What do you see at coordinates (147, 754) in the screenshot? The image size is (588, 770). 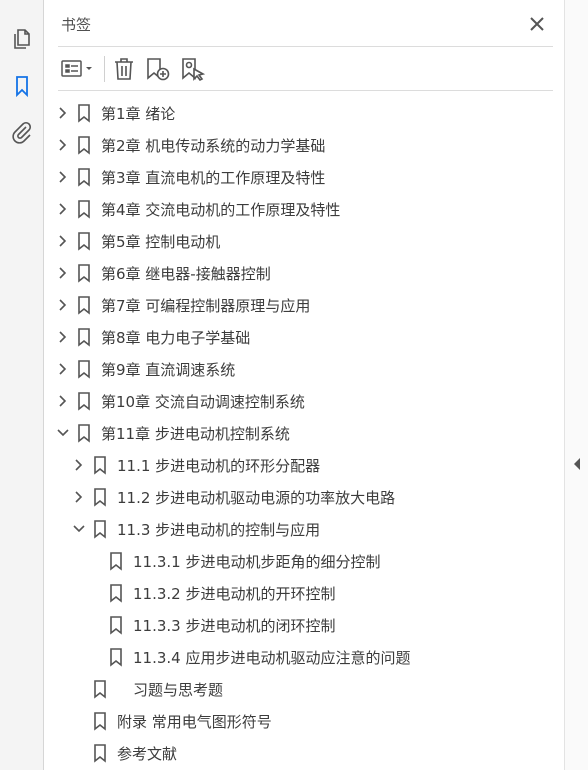 I see `bookmark-label: 参考文献` at bounding box center [147, 754].